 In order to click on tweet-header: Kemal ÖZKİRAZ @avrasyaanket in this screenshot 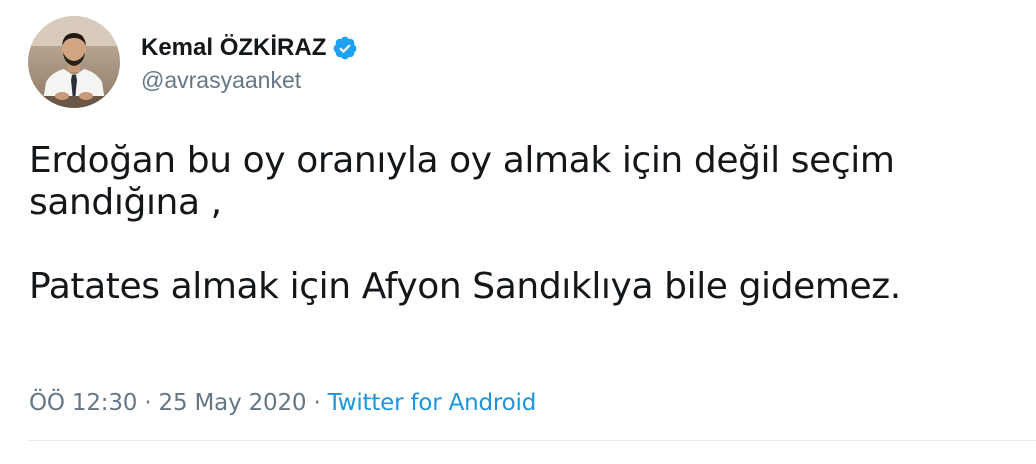, I will do `click(193, 62)`.